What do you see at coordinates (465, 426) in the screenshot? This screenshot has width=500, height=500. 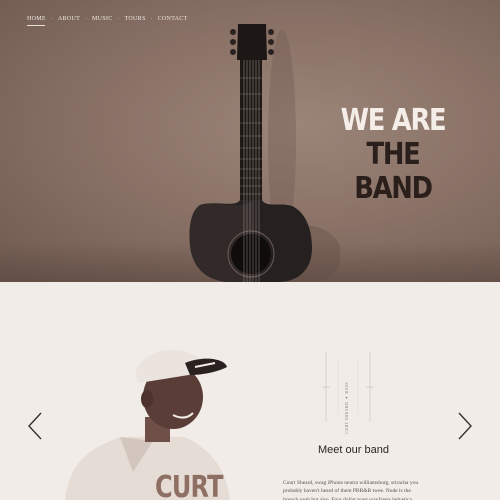 I see `chevron-right-icon` at bounding box center [465, 426].